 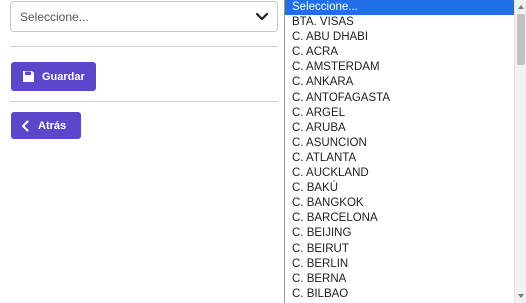 I want to click on dropdown-option: C. BERNA, so click(x=405, y=279).